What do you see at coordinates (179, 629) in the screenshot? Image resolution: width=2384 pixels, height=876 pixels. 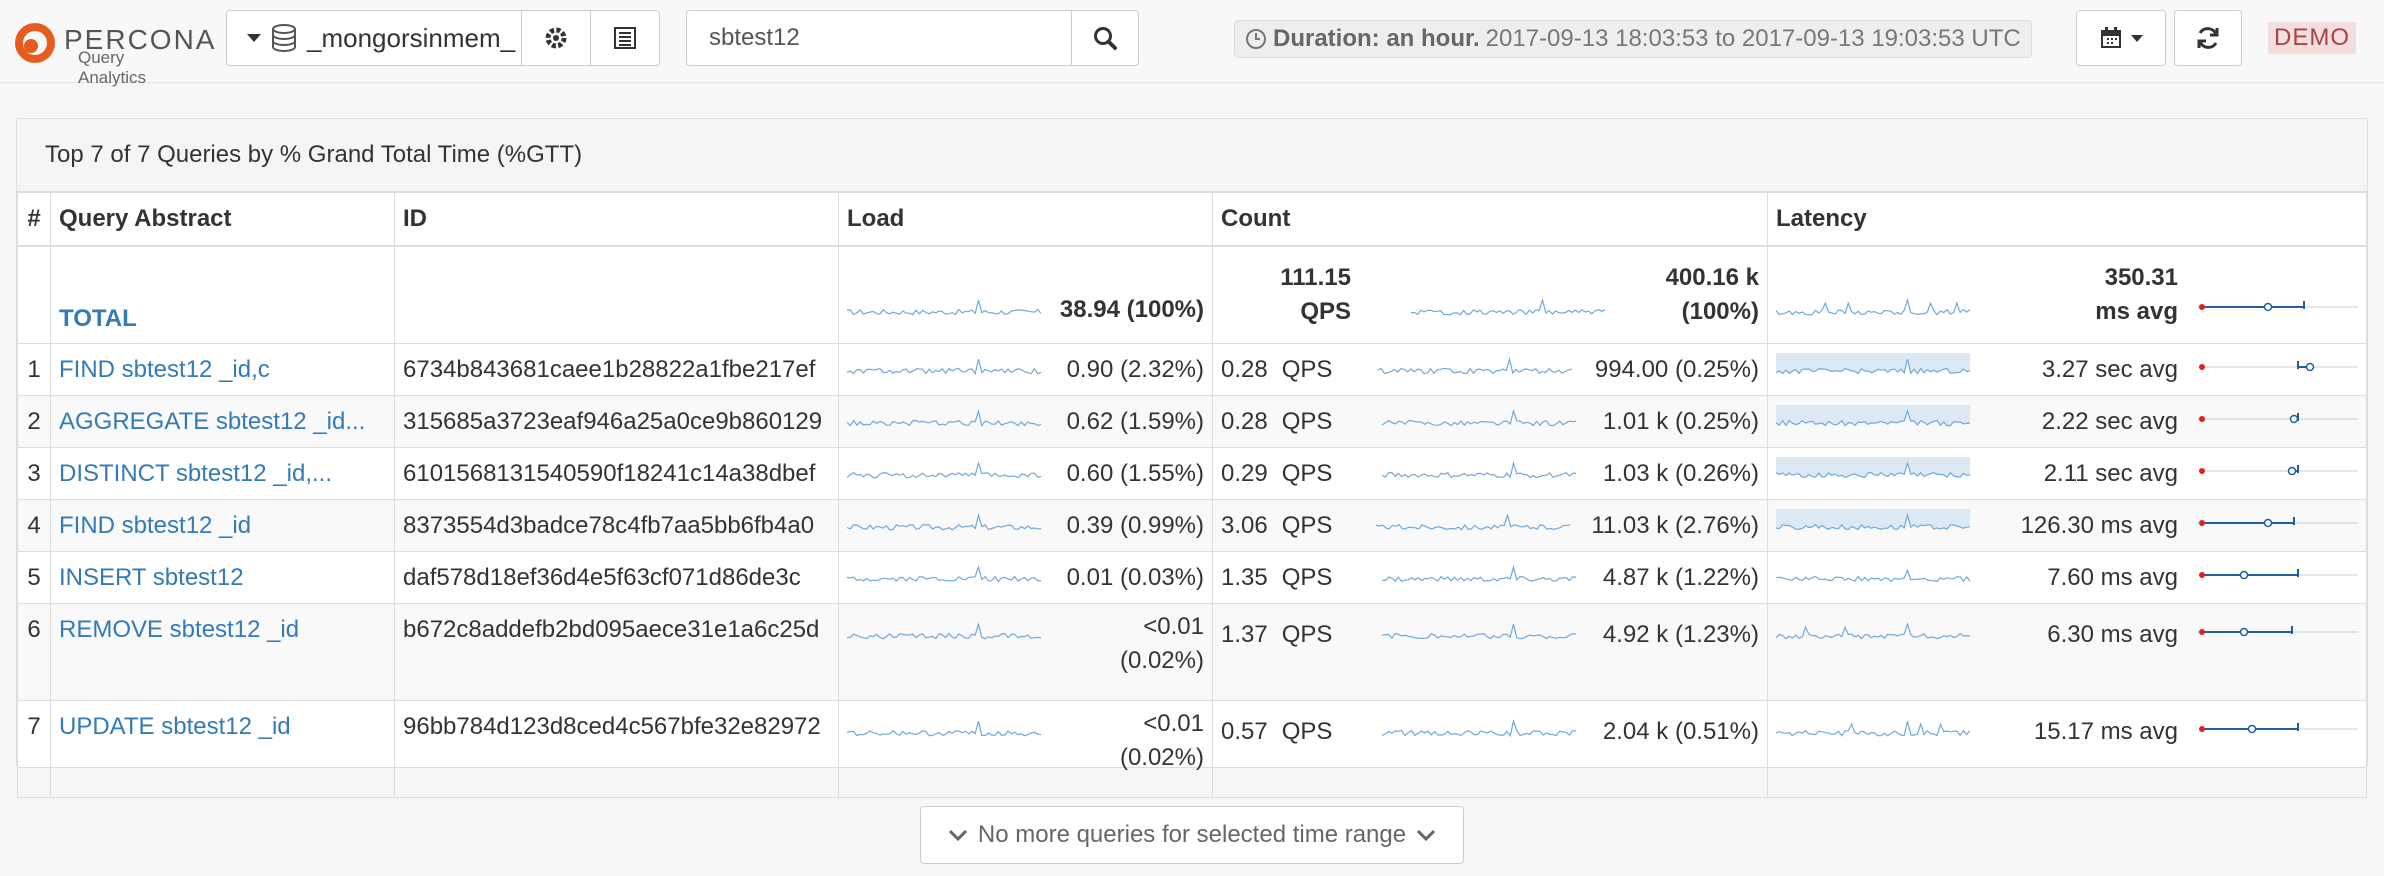 I see `query-abstract-link: REMOVE sbtest12 _id` at bounding box center [179, 629].